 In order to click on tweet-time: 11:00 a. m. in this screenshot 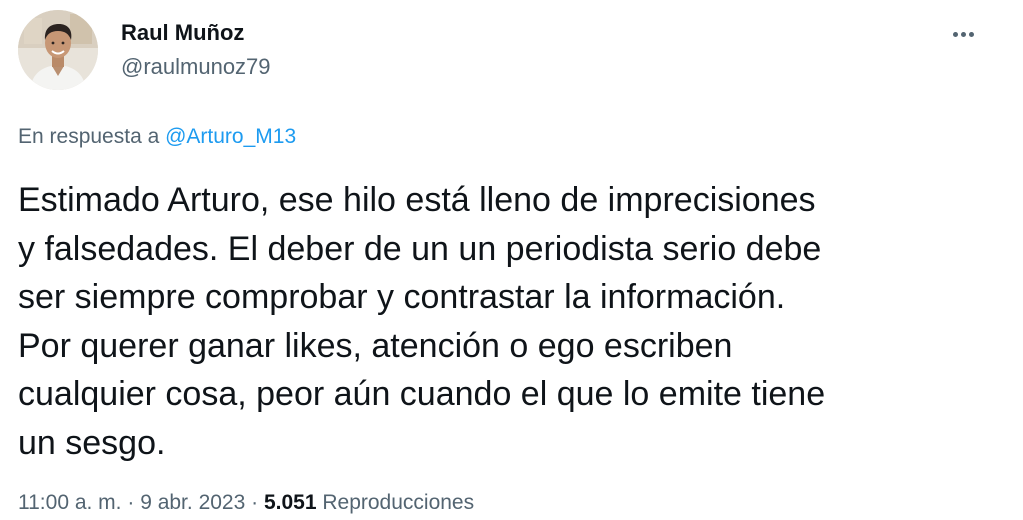, I will do `click(70, 502)`.